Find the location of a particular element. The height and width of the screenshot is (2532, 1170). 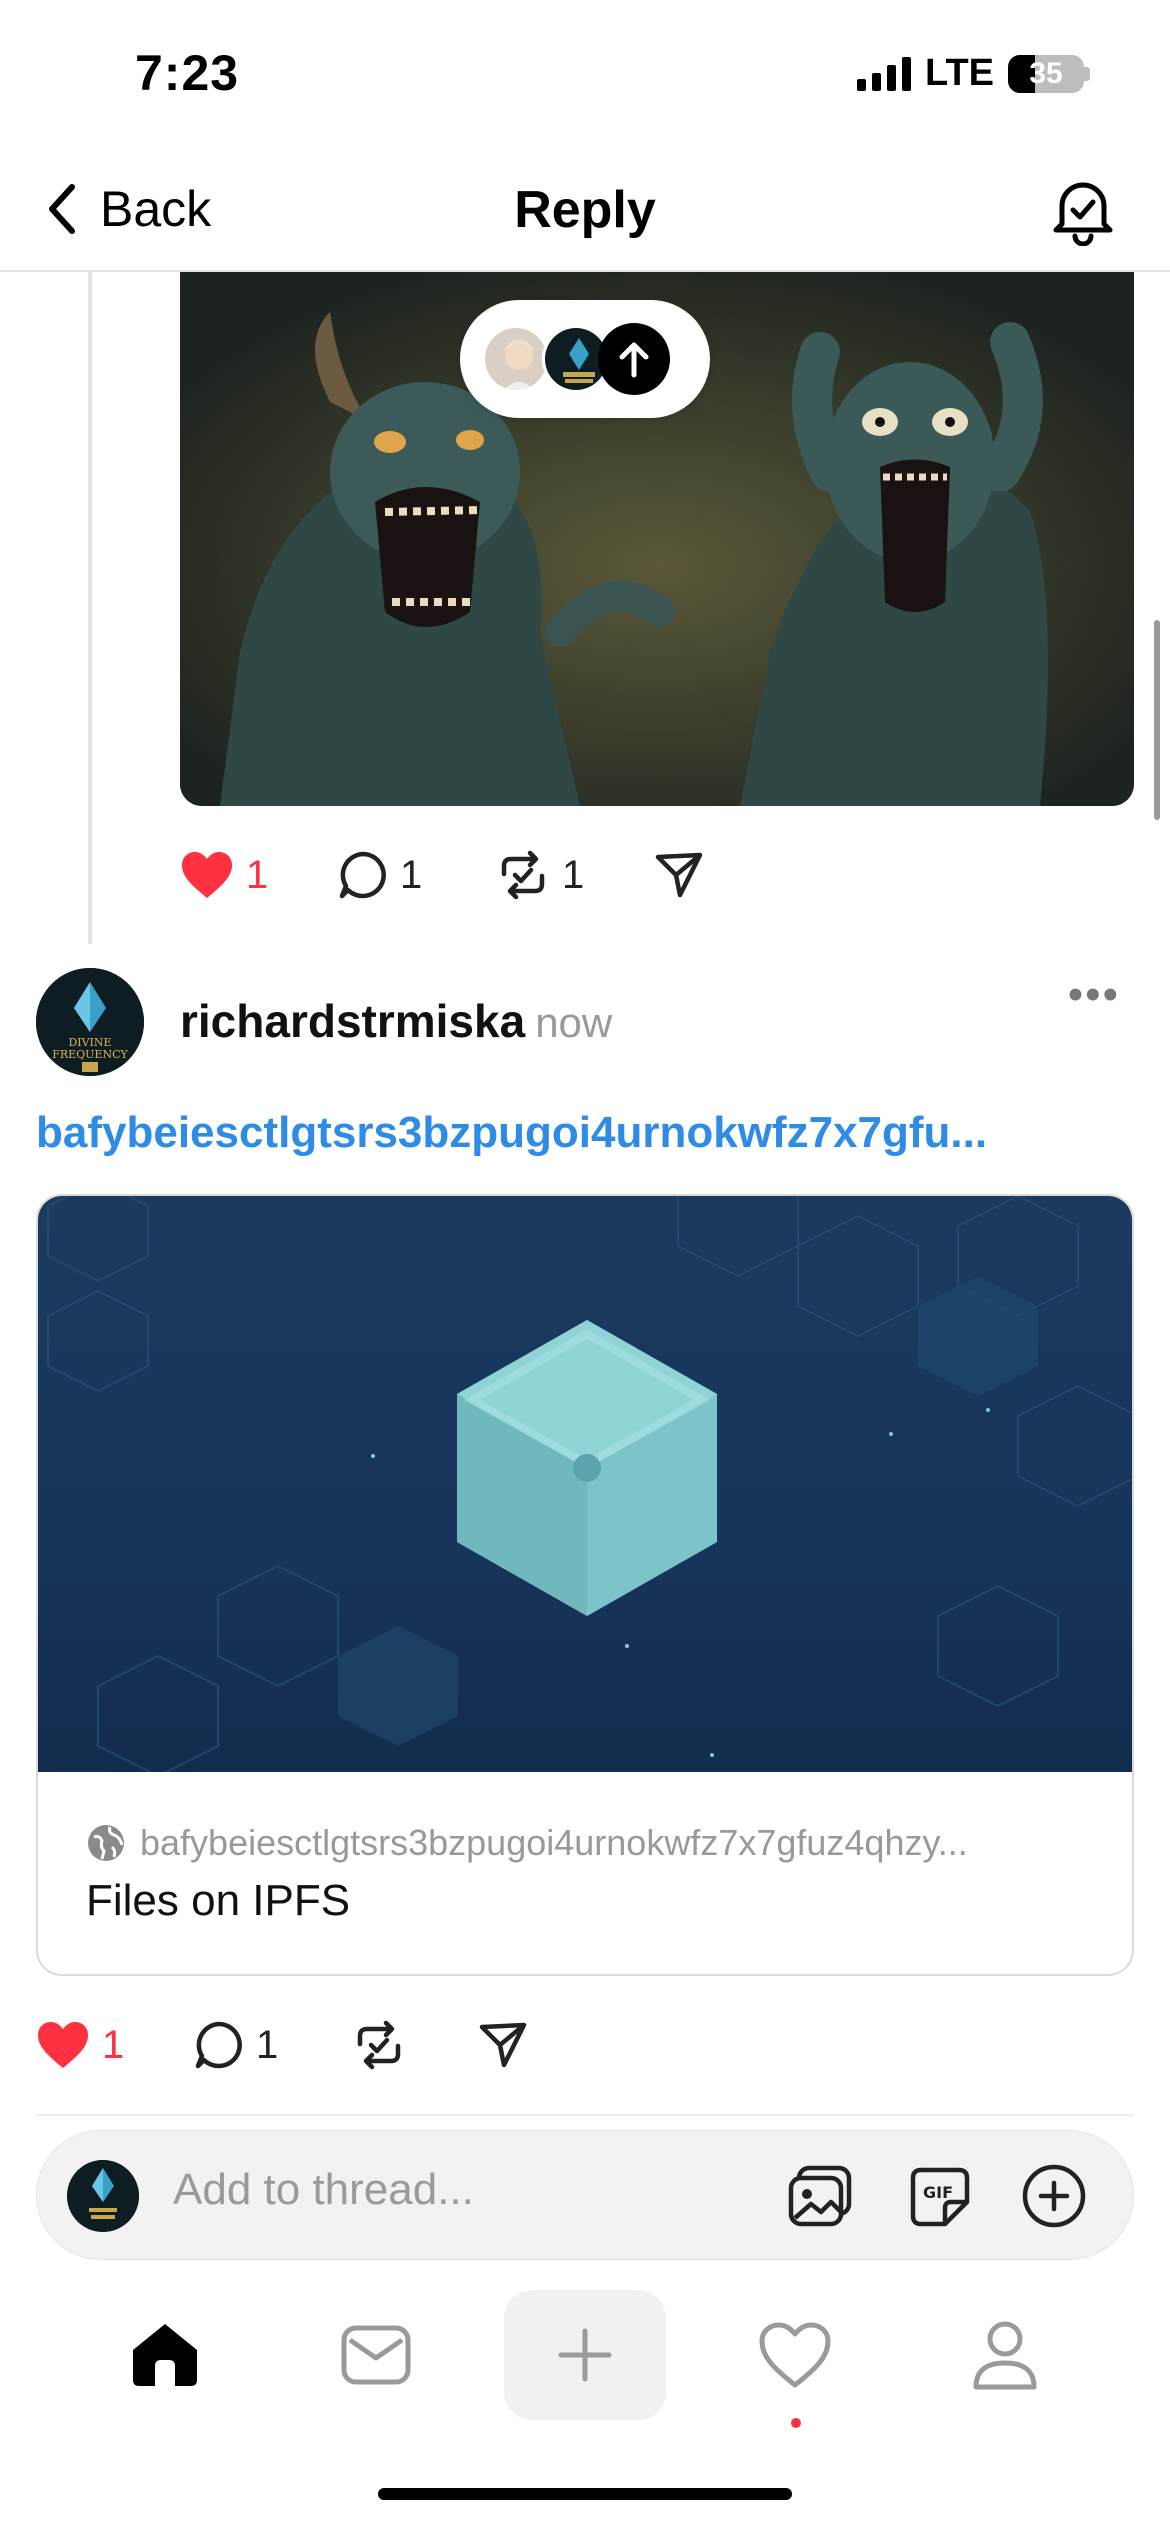

post-author: richardstrmiska now is located at coordinates (396, 1021).